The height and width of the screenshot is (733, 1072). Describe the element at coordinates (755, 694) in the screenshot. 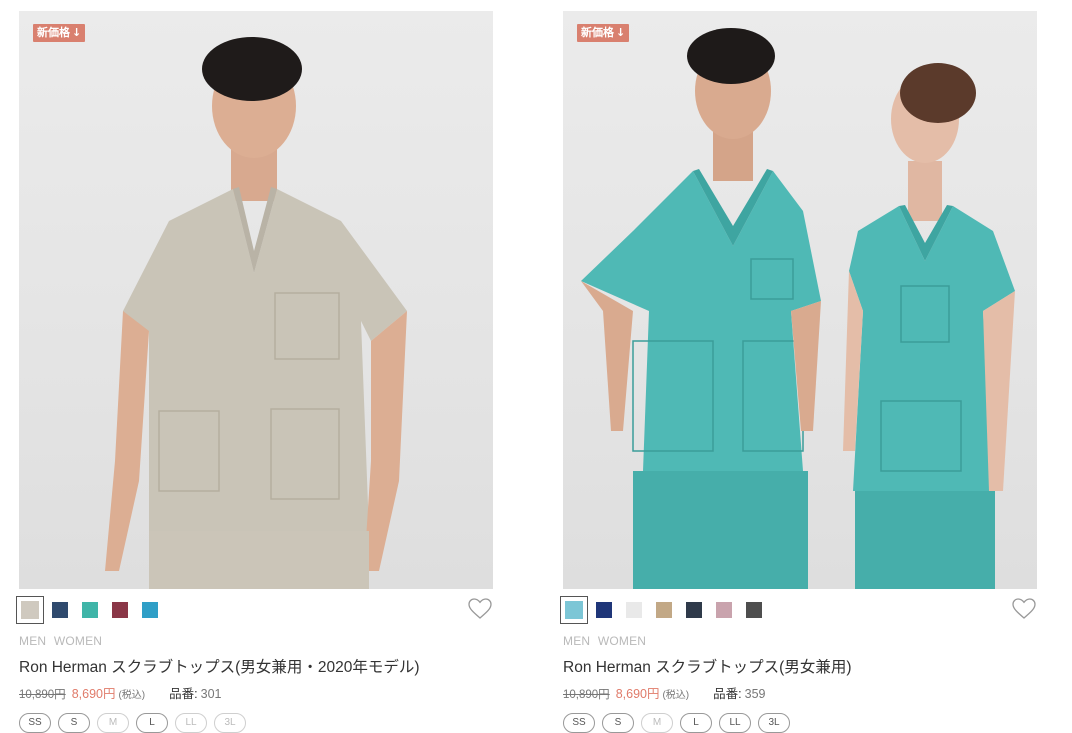

I see `product-code: 359` at that location.